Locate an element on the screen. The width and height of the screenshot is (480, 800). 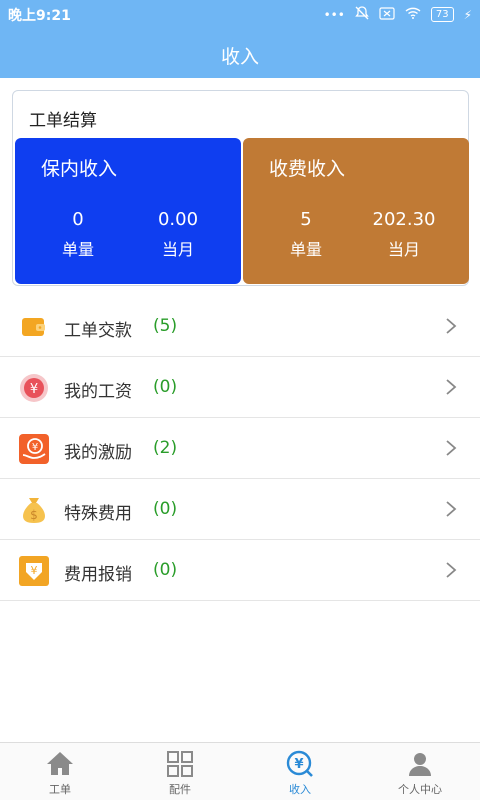
nav-tab-profile: 个人中心 is located at coordinates (420, 771).